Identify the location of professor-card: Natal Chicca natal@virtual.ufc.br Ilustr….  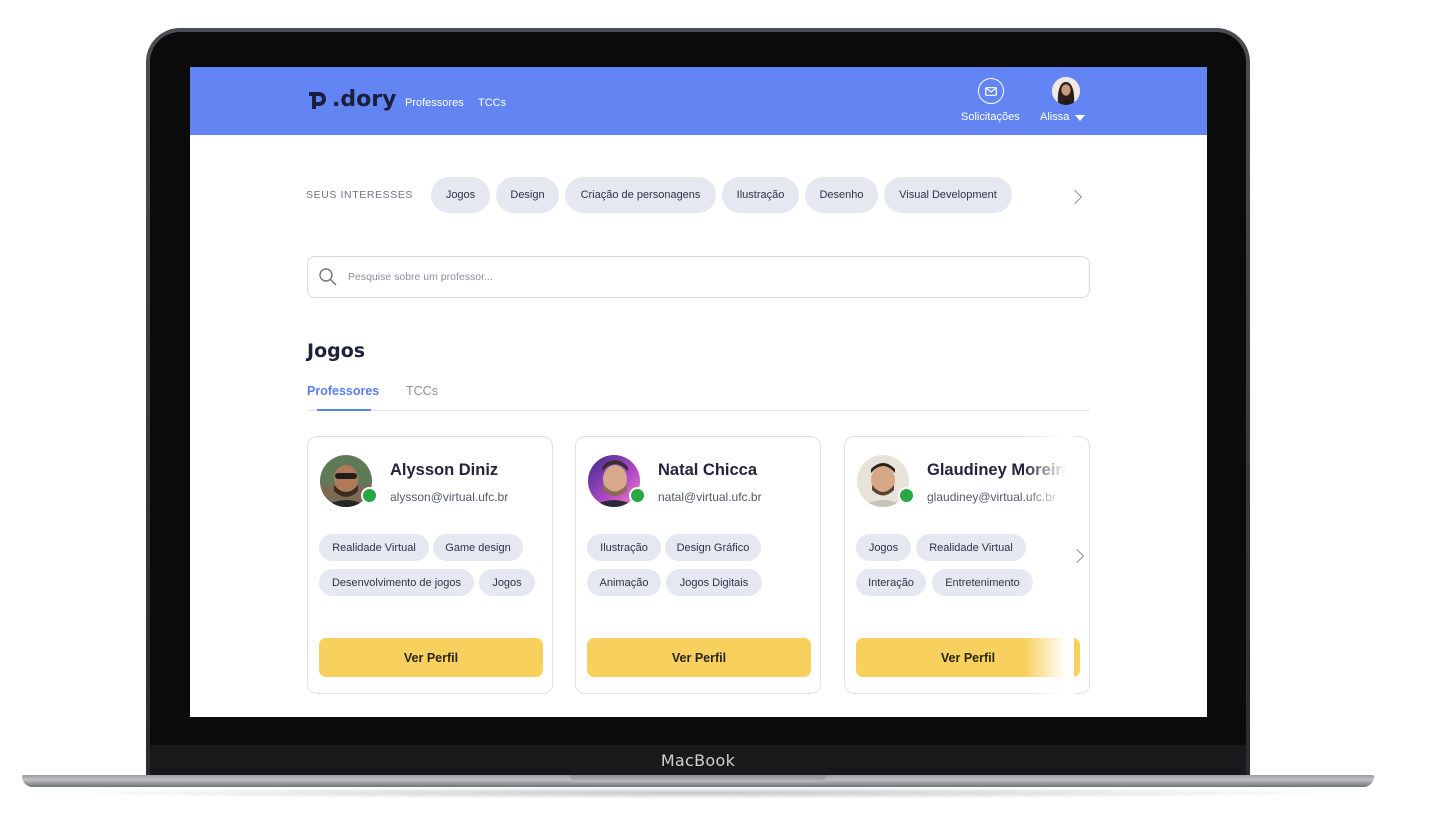
(698, 565).